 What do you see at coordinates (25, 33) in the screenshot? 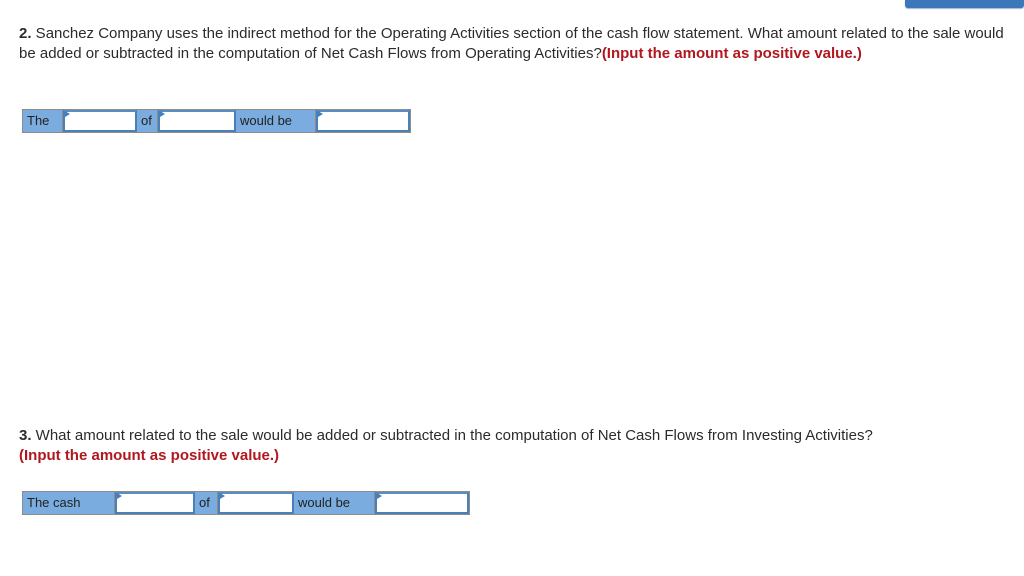
I see `question-number: 2.` at bounding box center [25, 33].